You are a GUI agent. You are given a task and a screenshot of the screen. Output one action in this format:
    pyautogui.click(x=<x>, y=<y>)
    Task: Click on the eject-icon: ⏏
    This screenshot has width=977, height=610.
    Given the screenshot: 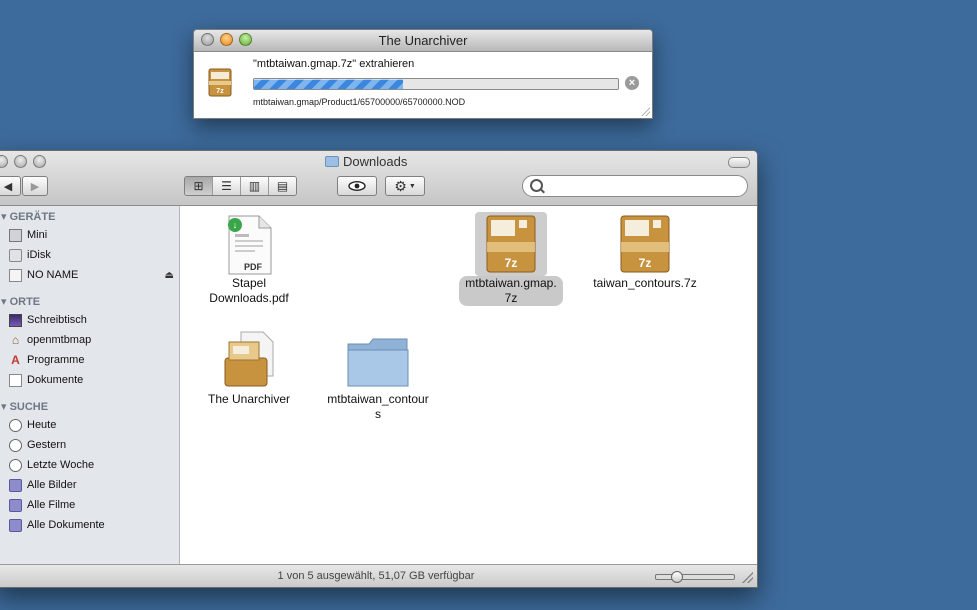 What is the action you would take?
    pyautogui.click(x=169, y=275)
    